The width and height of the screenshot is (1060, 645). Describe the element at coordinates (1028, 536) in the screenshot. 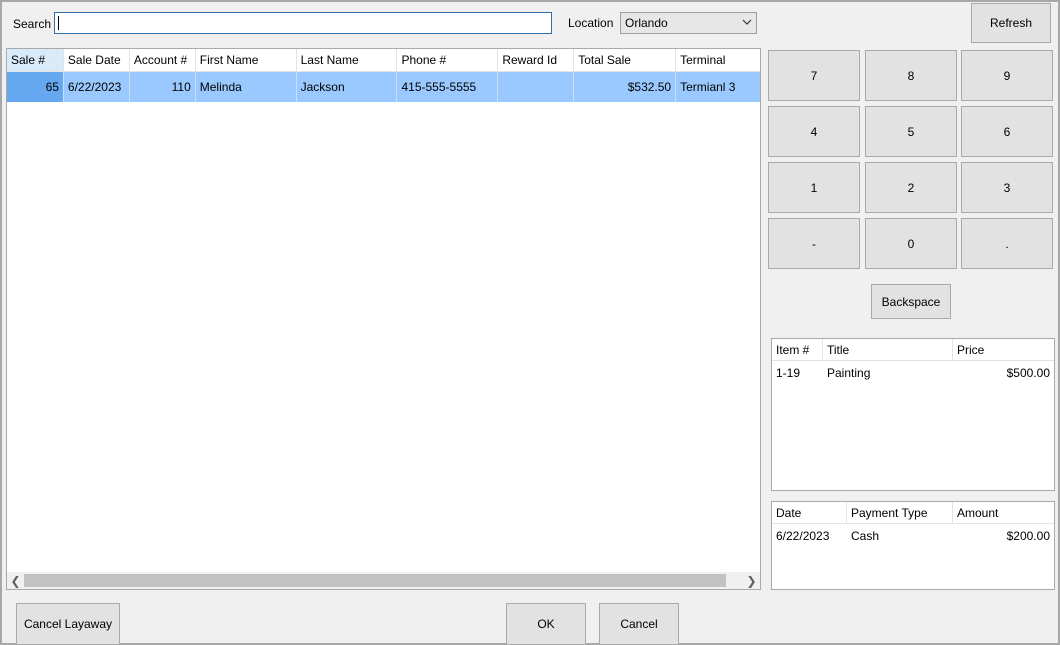

I see `cell-payment-amount: $200.00` at that location.